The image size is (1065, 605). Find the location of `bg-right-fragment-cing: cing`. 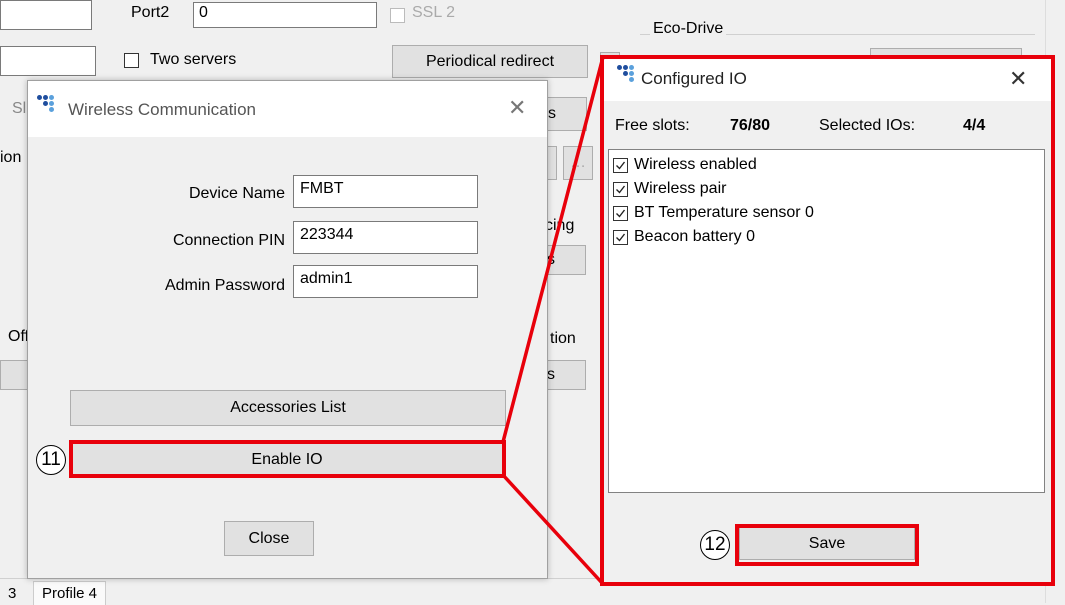

bg-right-fragment-cing: cing is located at coordinates (560, 225).